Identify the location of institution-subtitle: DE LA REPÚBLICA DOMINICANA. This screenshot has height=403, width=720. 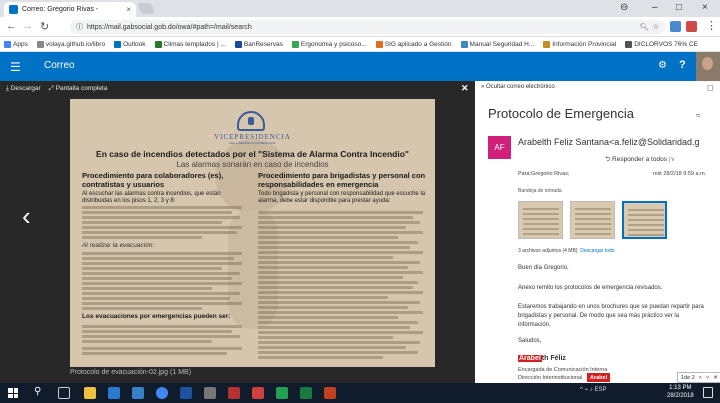
(252, 143).